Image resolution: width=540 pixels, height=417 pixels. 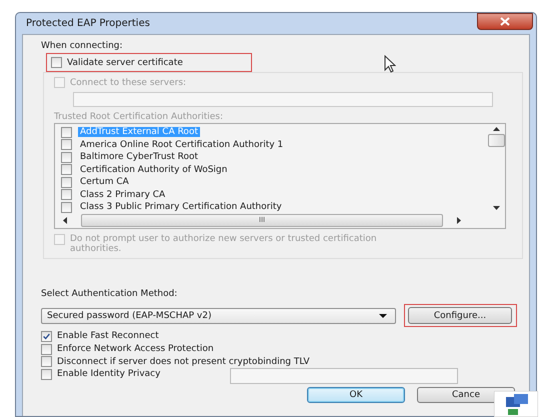 I want to click on ok-button: OK, so click(x=356, y=394).